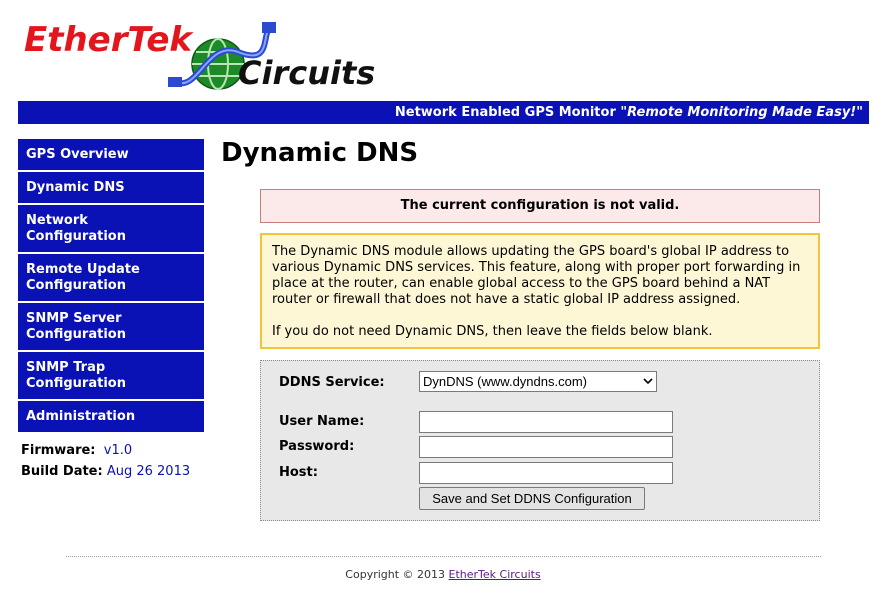 Image resolution: width=886 pixels, height=597 pixels. Describe the element at coordinates (546, 422) in the screenshot. I see `username-input` at that location.